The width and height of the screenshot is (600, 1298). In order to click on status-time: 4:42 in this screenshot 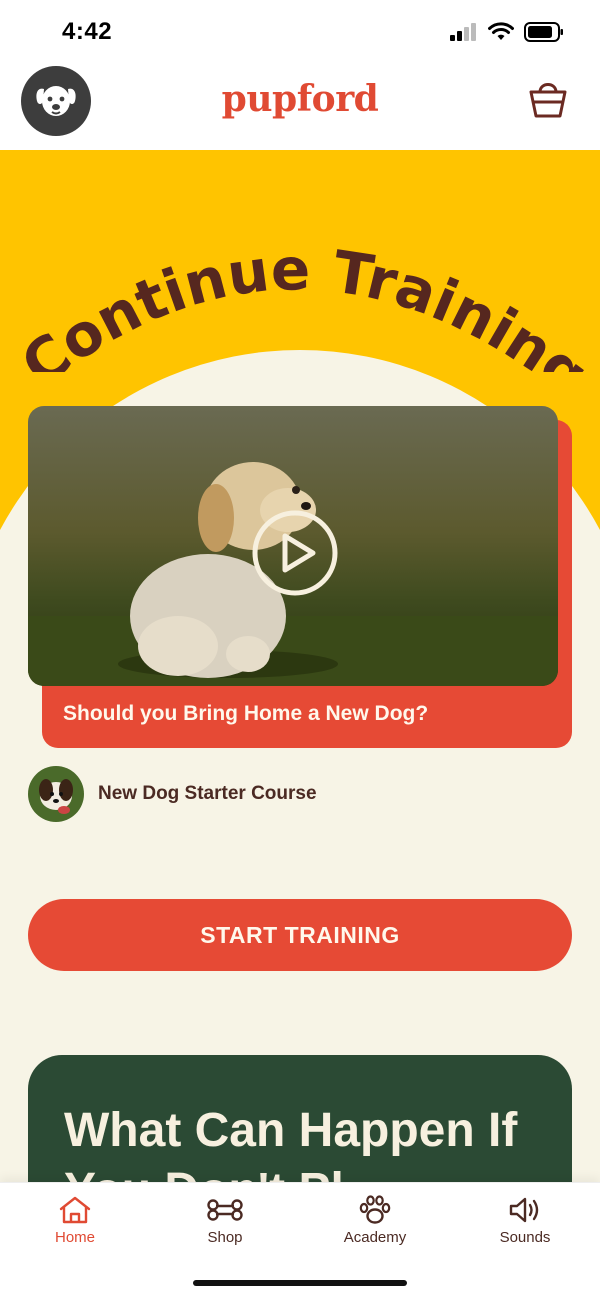, I will do `click(87, 31)`.